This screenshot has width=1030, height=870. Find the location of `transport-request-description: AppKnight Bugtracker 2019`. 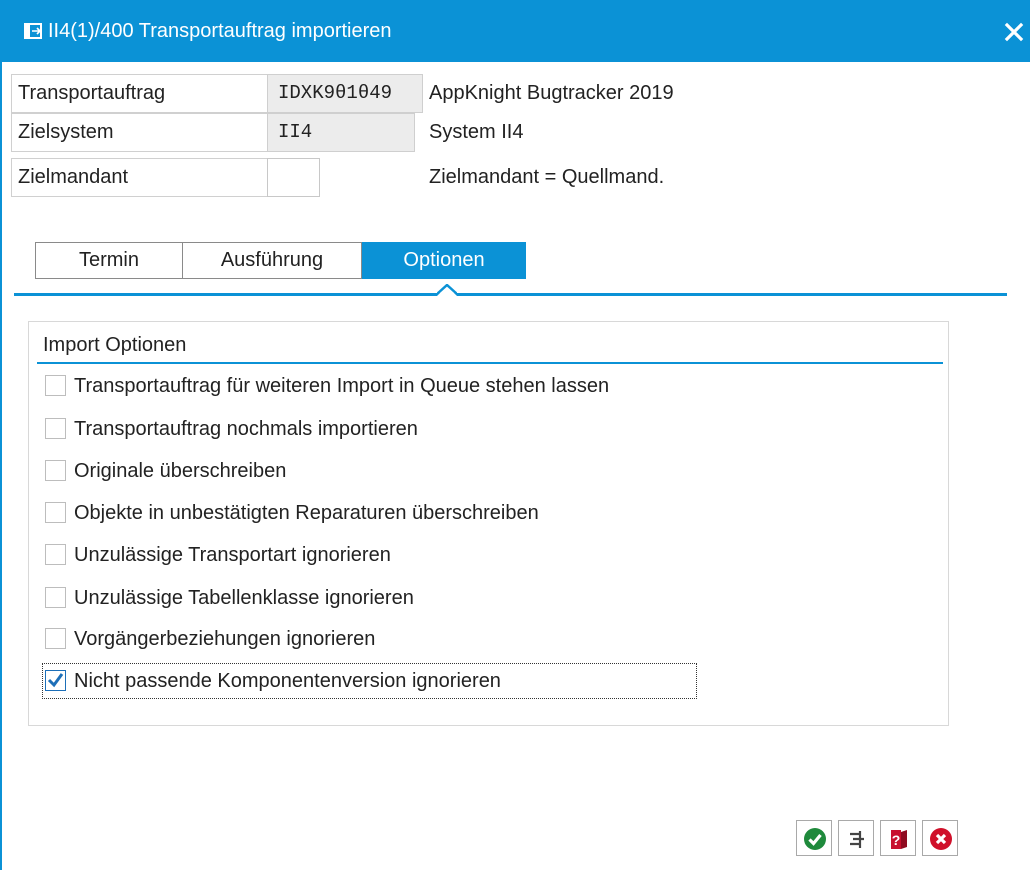

transport-request-description: AppKnight Bugtracker 2019 is located at coordinates (551, 93).